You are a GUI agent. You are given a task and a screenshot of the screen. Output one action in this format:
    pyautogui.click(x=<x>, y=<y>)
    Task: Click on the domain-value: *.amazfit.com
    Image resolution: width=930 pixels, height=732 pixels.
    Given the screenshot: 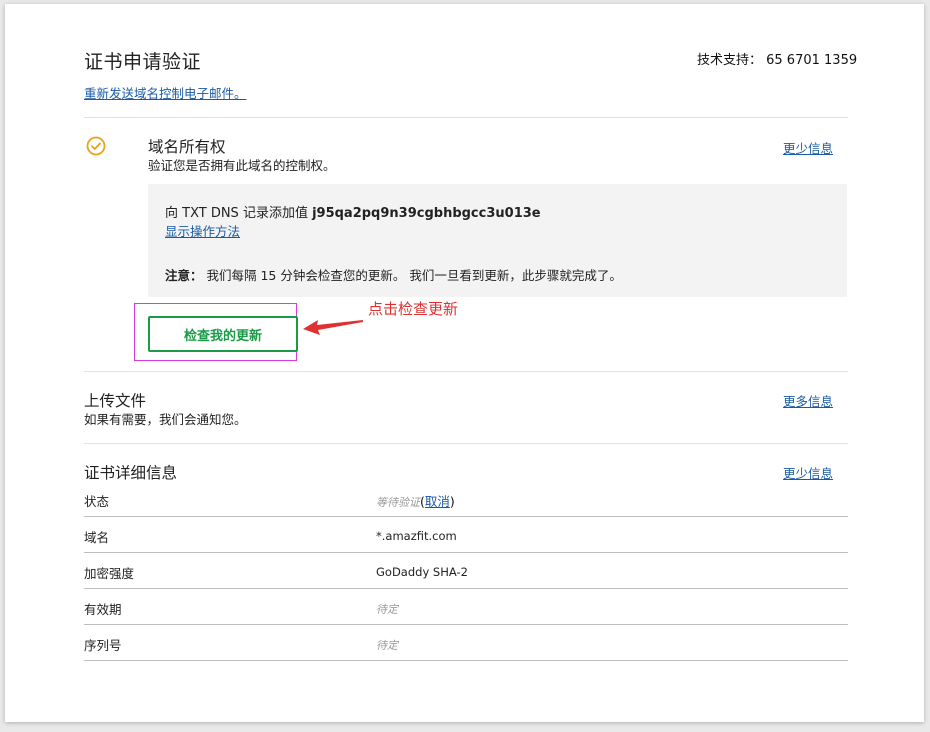 What is the action you would take?
    pyautogui.click(x=416, y=536)
    